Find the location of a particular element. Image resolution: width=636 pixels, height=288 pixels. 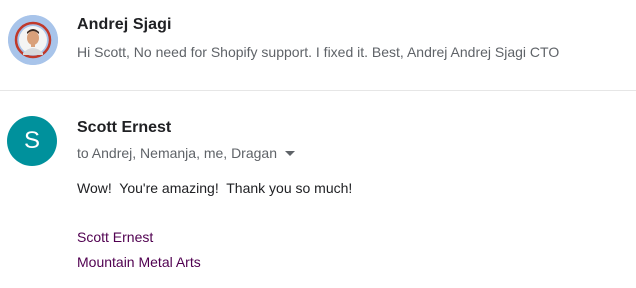

recipients-line: to Andrej, Nemanja, me, Dragan is located at coordinates (186, 153).